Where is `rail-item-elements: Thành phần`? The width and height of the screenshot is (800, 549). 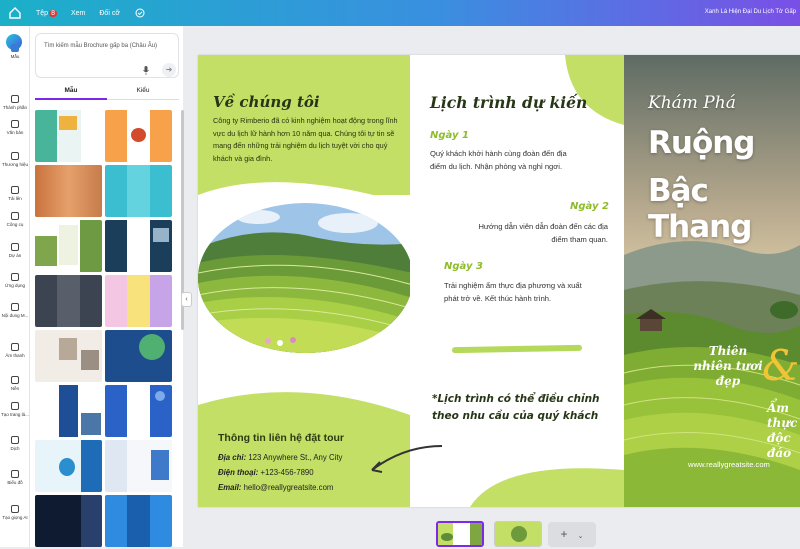 rail-item-elements: Thành phần is located at coordinates (15, 102).